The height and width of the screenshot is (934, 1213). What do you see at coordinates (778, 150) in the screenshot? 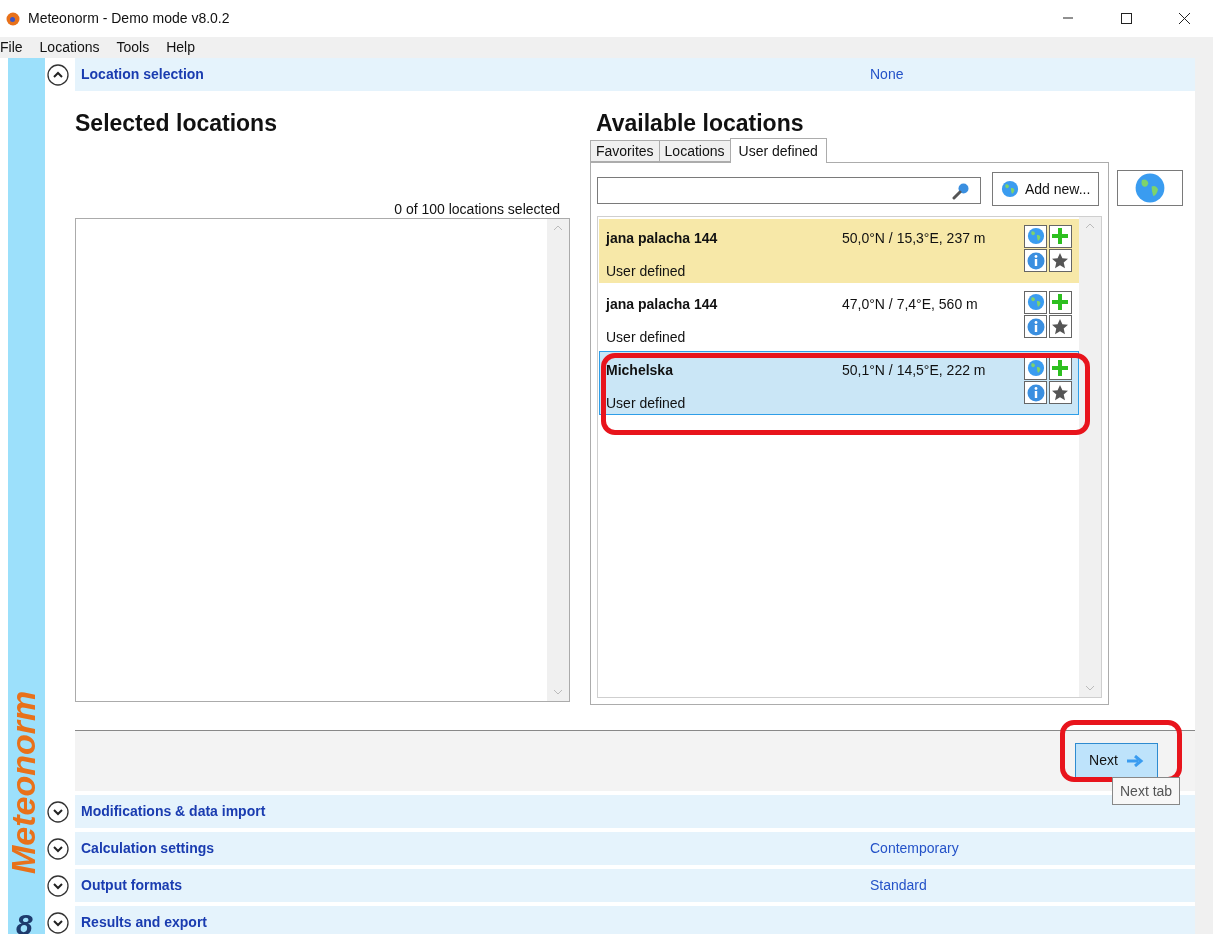
I see `tab: User defined` at bounding box center [778, 150].